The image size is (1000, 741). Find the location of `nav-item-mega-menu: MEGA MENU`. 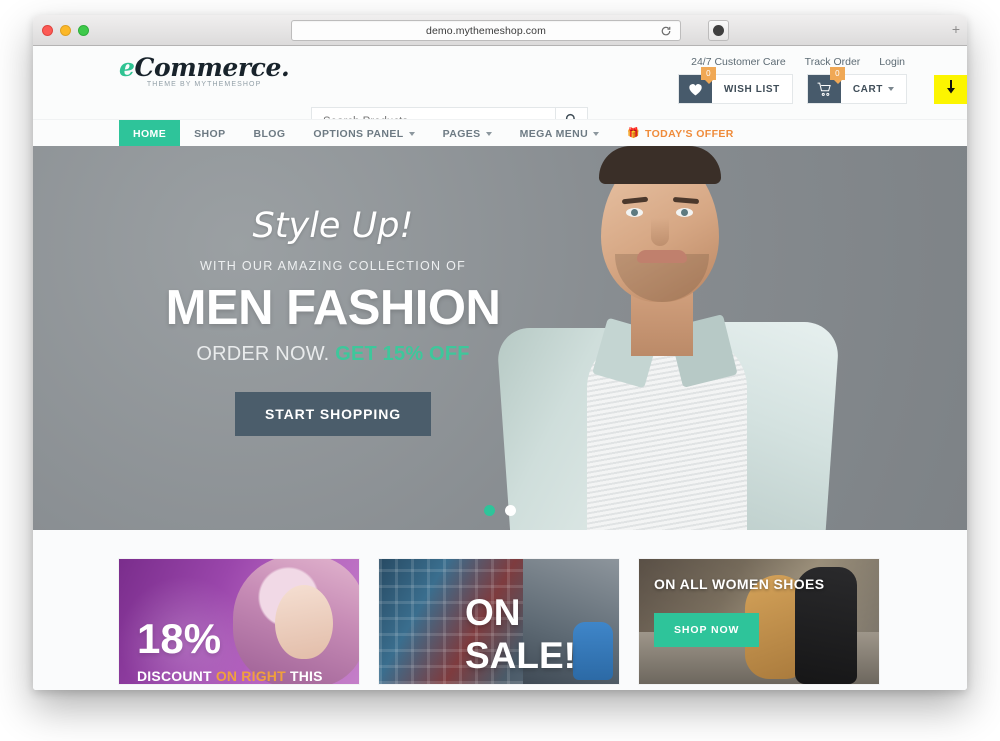

nav-item-mega-menu: MEGA MENU is located at coordinates (560, 133).